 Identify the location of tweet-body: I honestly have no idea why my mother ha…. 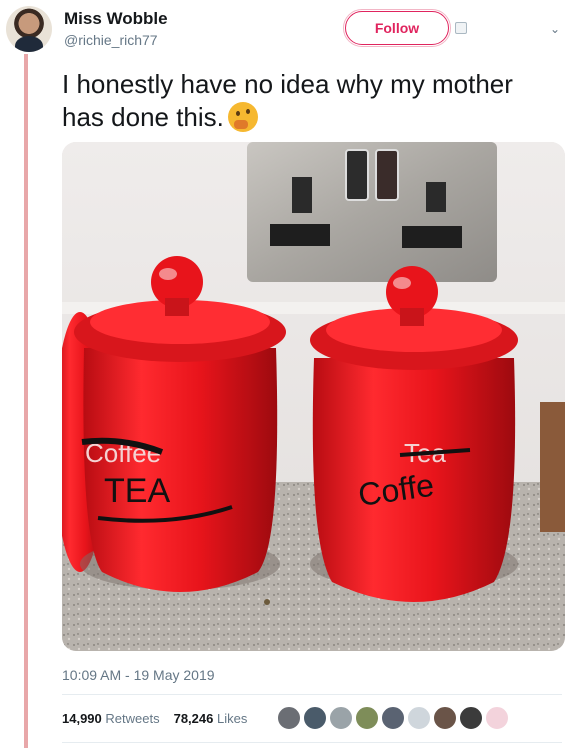
(287, 100).